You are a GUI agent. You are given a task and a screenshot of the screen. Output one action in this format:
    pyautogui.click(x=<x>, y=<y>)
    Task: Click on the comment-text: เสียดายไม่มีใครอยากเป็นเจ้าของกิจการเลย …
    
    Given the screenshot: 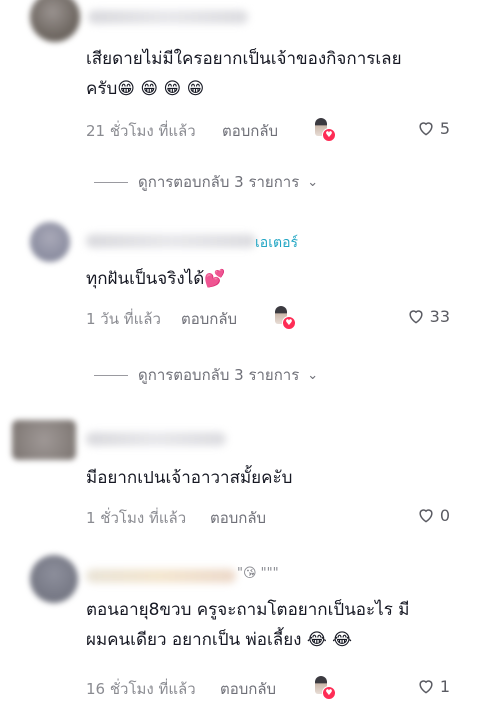 What is the action you would take?
    pyautogui.click(x=244, y=74)
    